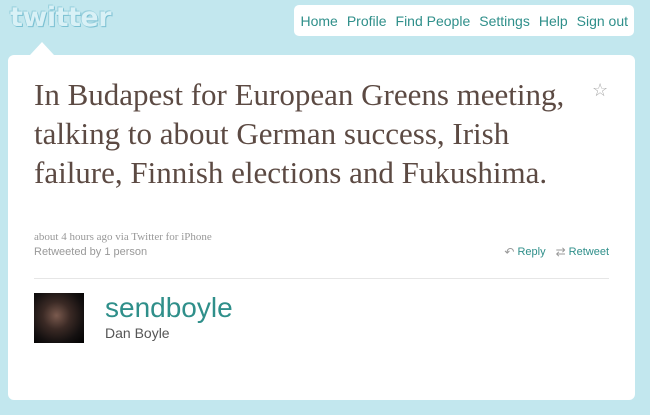  What do you see at coordinates (560, 252) in the screenshot?
I see `retweet-icon: ⇄` at bounding box center [560, 252].